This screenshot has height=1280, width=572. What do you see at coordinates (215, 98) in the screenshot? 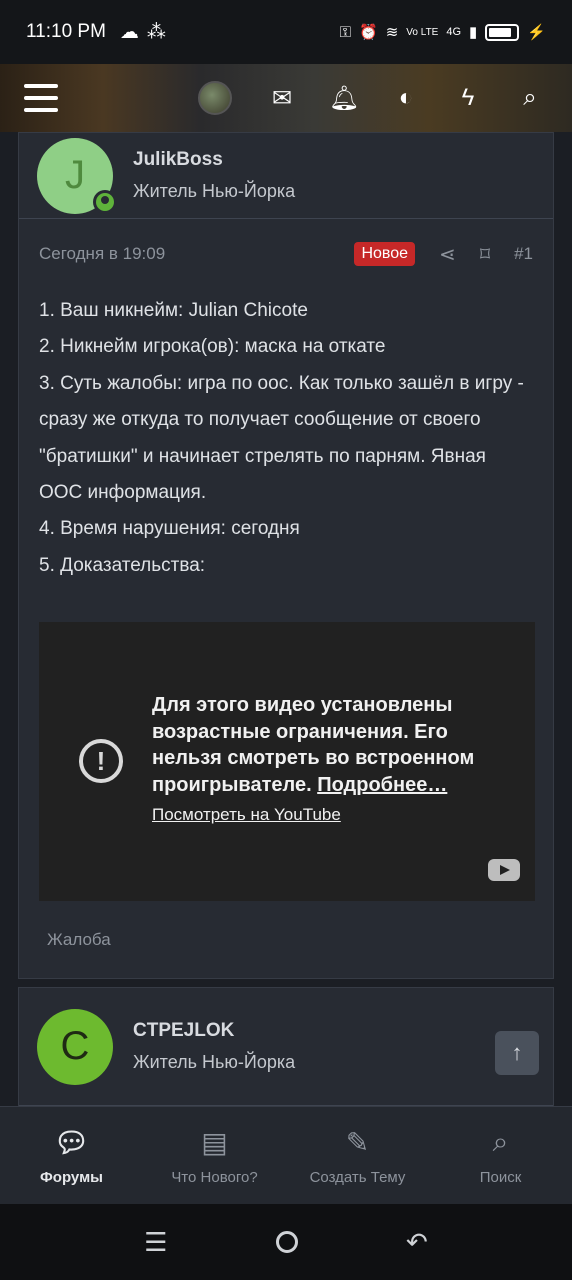
I see `user-avatar-button` at bounding box center [215, 98].